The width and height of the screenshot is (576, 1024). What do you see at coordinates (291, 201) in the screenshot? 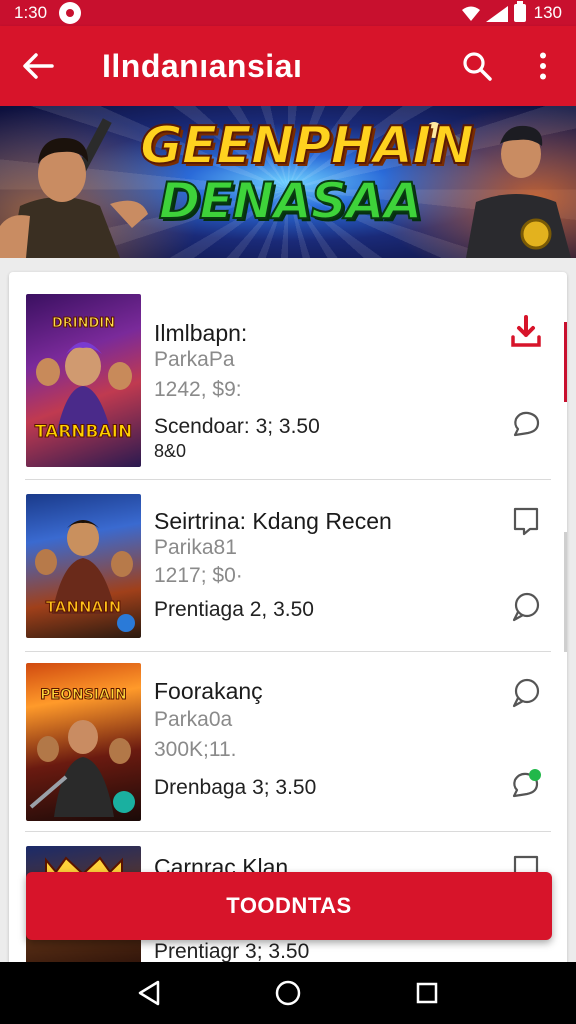
I see `banner-title-line2: DENASAA` at bounding box center [291, 201].